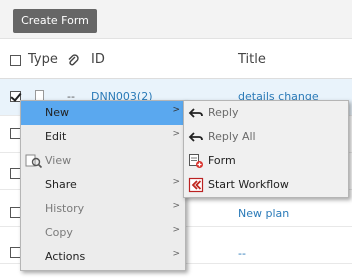 The height and width of the screenshot is (278, 352). Describe the element at coordinates (61, 184) in the screenshot. I see `menu-item-label: Share` at that location.